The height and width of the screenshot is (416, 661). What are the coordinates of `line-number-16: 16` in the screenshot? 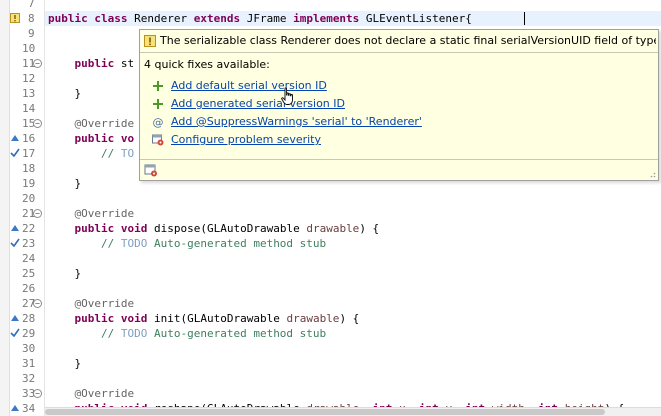 It's located at (22, 138).